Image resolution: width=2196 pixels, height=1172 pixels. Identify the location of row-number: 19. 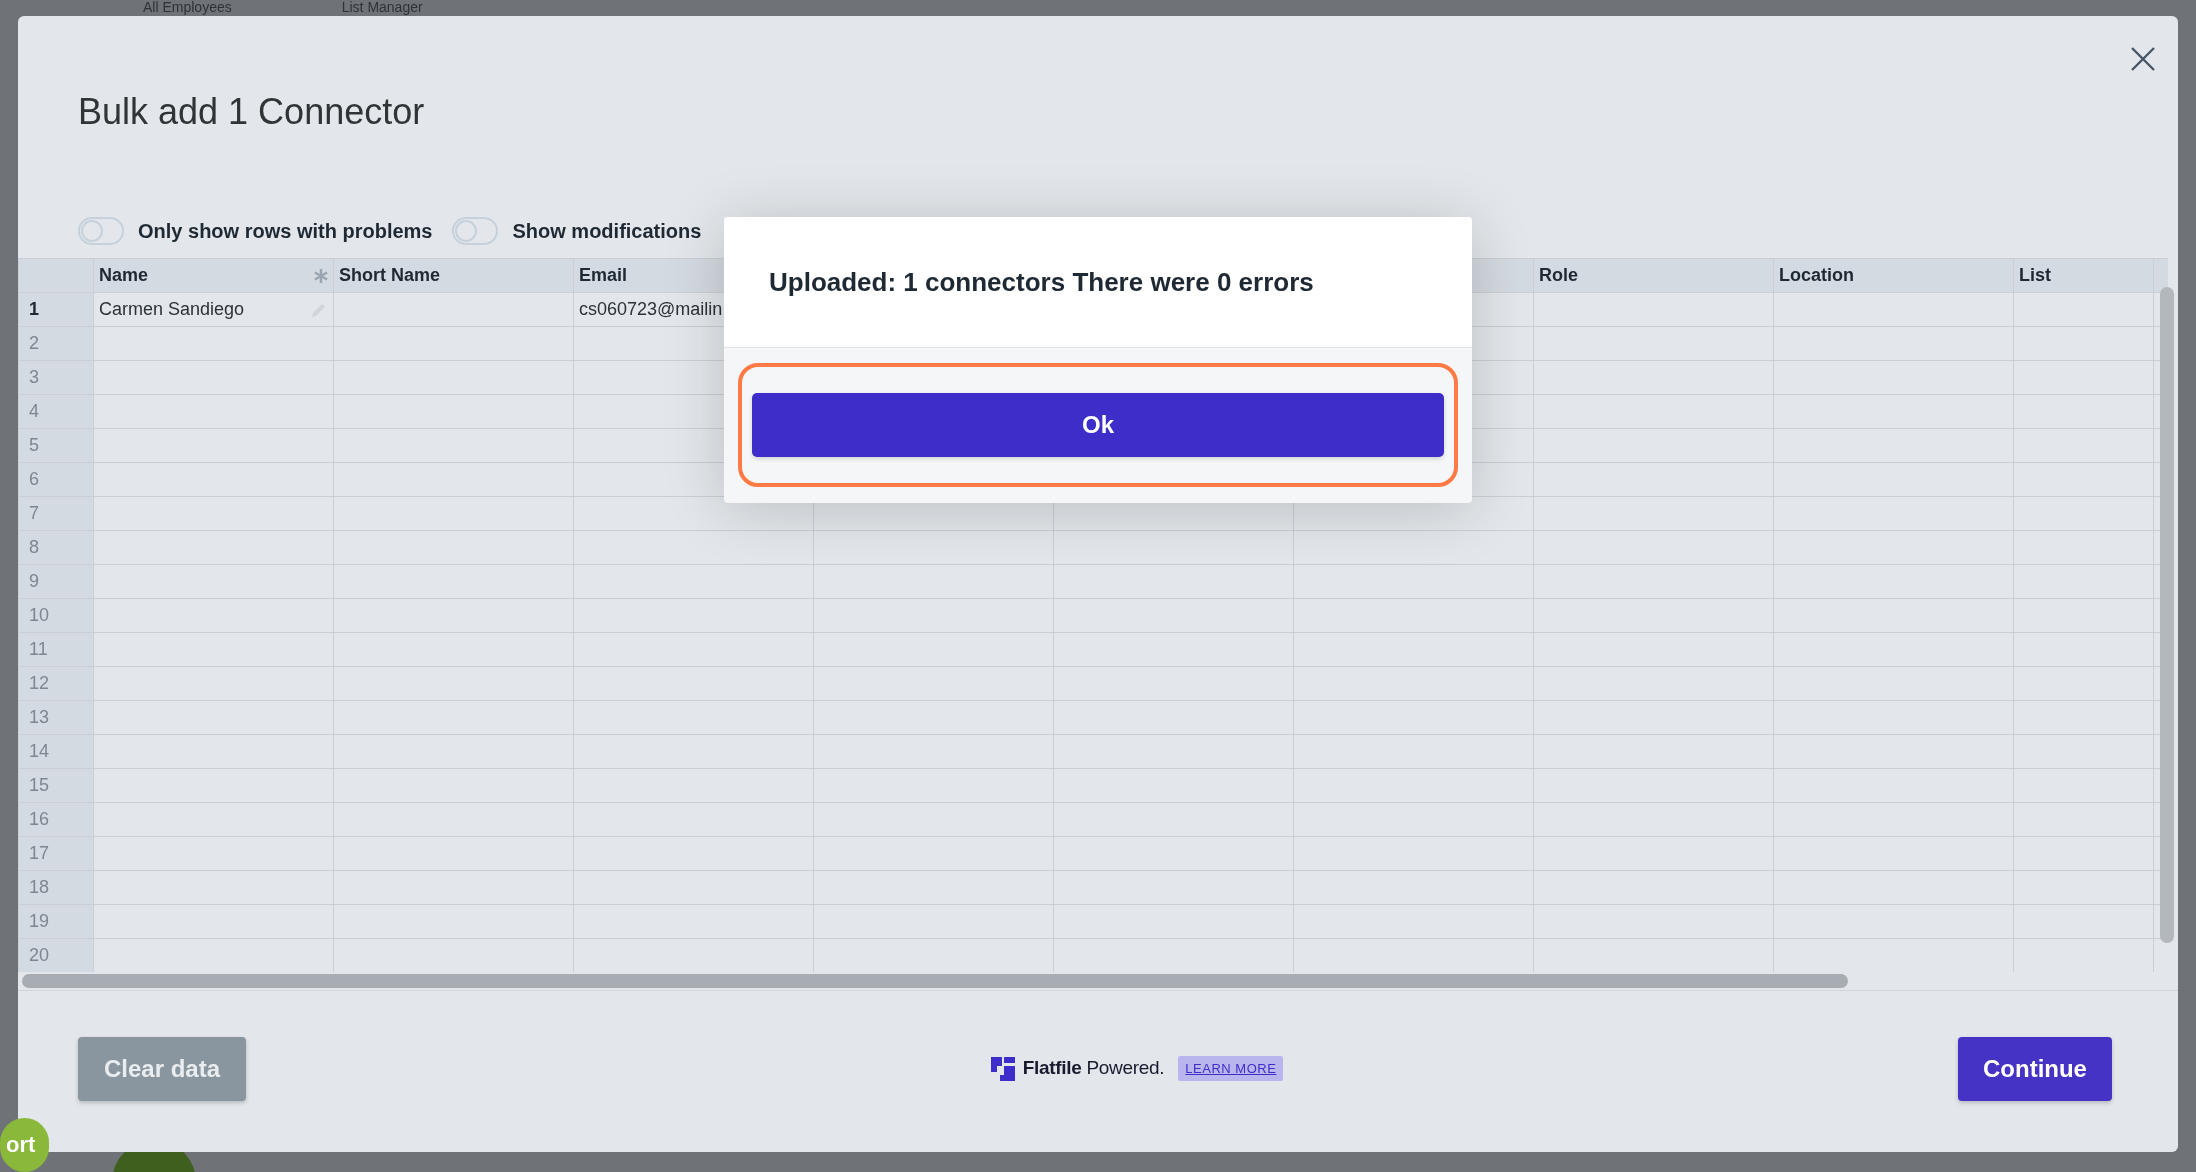
(39, 920).